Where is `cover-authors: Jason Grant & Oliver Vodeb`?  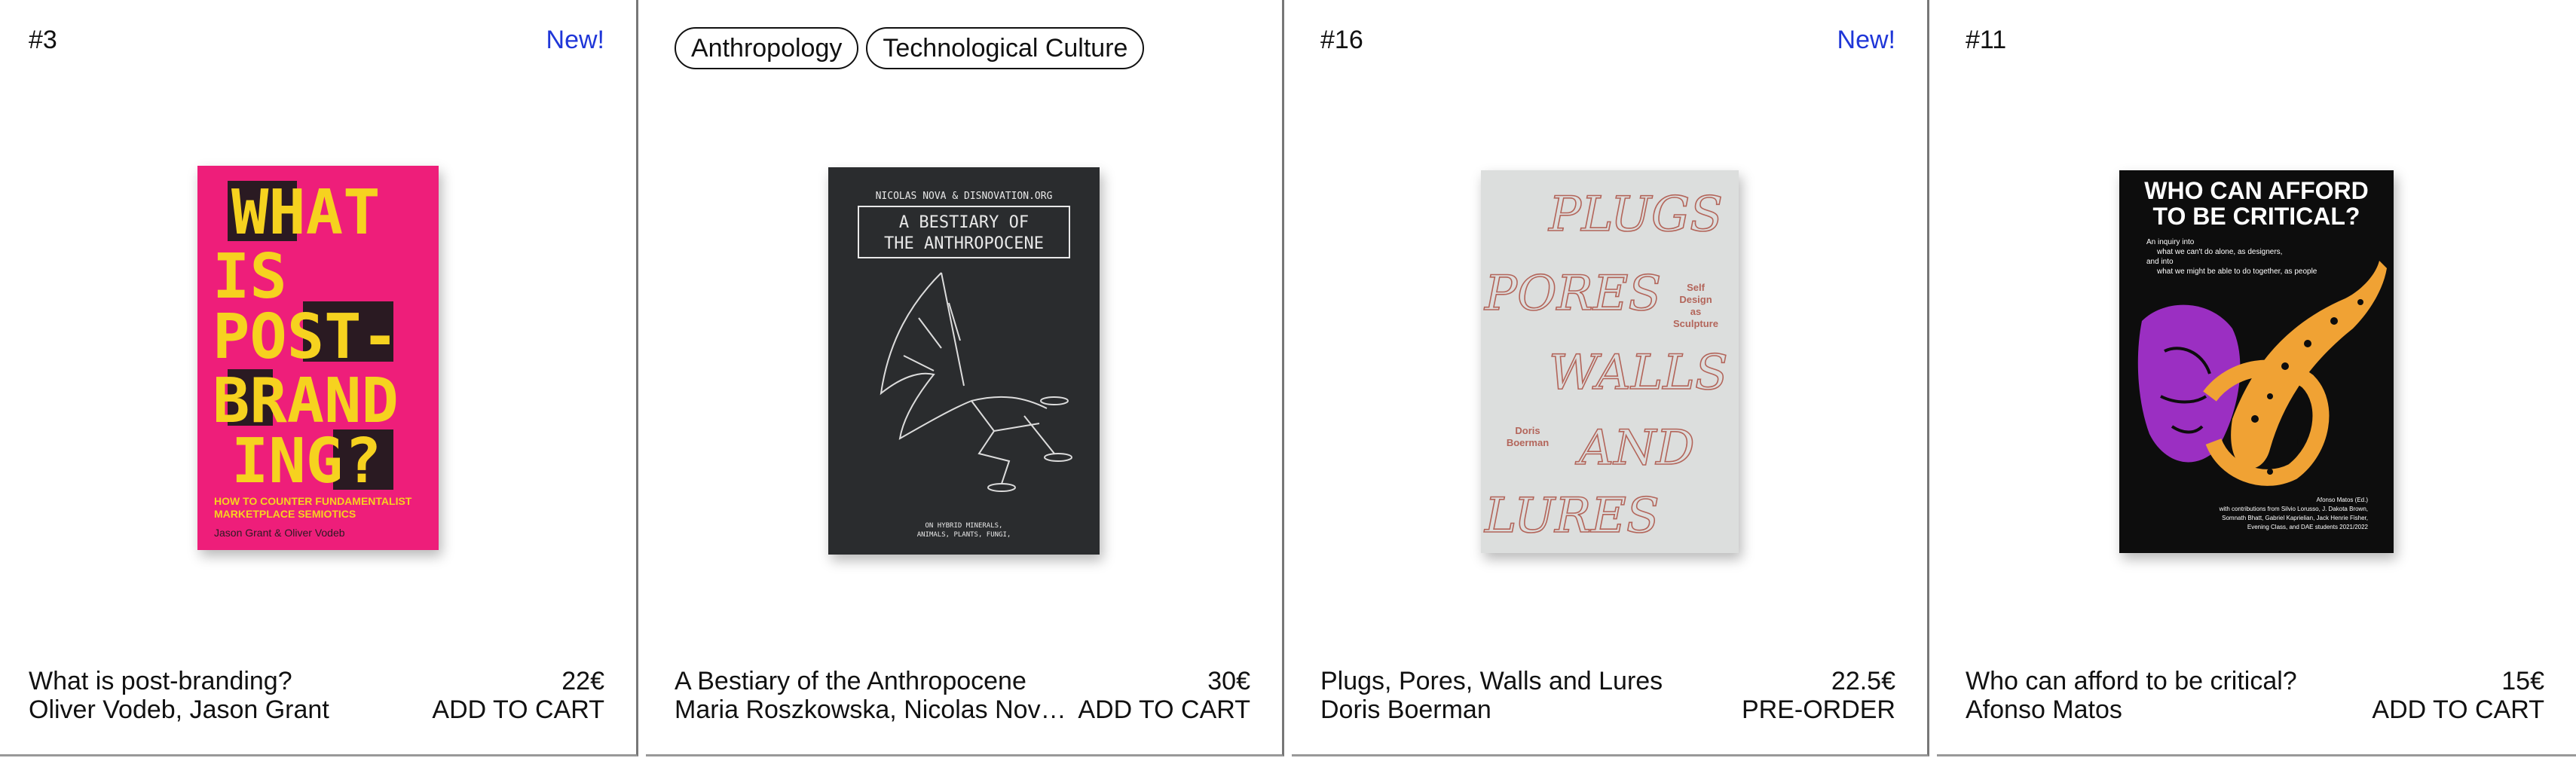
cover-authors: Jason Grant & Oliver Vodeb is located at coordinates (279, 533).